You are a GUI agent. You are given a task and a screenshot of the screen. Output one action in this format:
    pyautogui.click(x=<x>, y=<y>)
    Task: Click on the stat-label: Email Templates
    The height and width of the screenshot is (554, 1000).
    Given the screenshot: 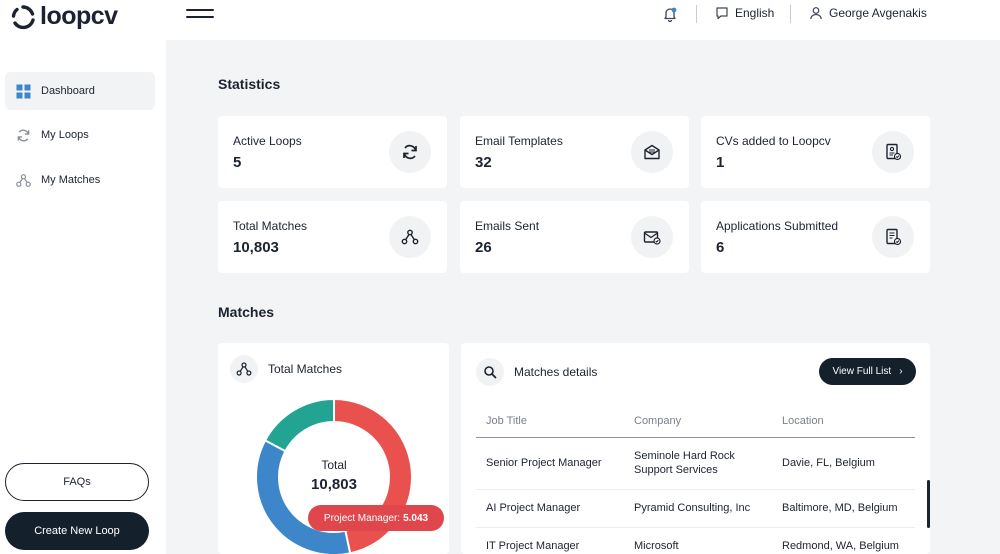 What is the action you would take?
    pyautogui.click(x=519, y=141)
    